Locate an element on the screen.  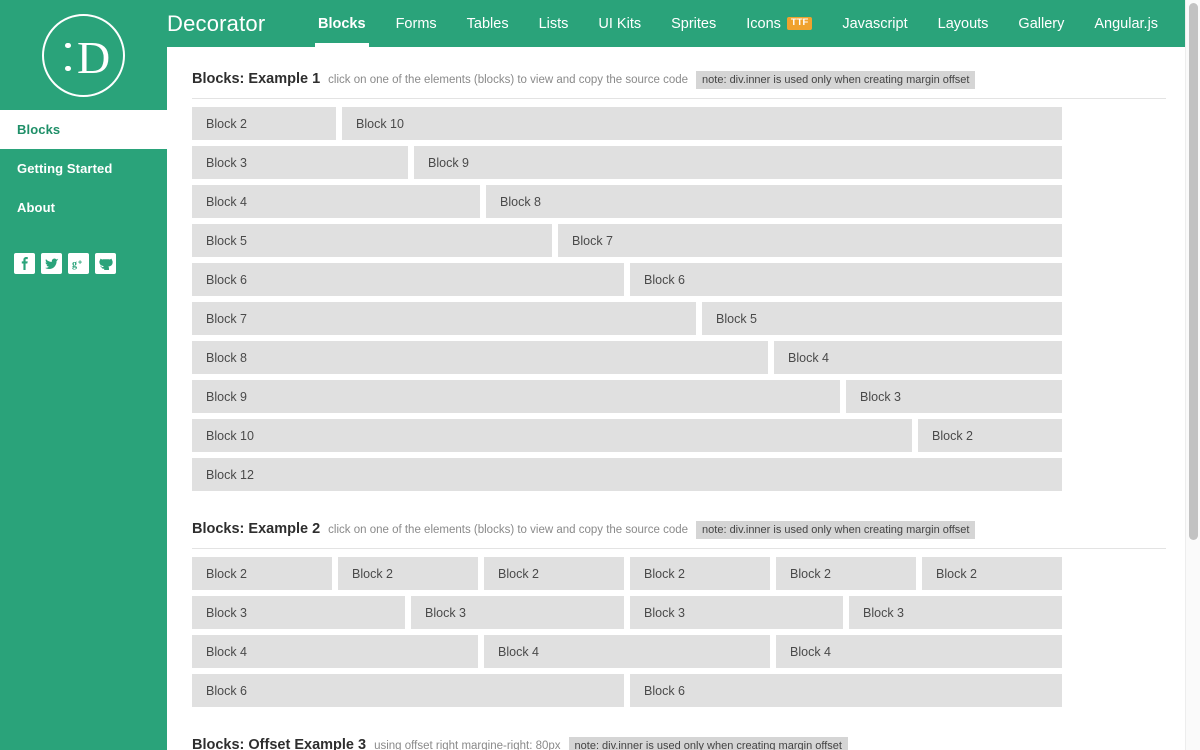
nav-badge-ttf: TTF is located at coordinates (799, 23).